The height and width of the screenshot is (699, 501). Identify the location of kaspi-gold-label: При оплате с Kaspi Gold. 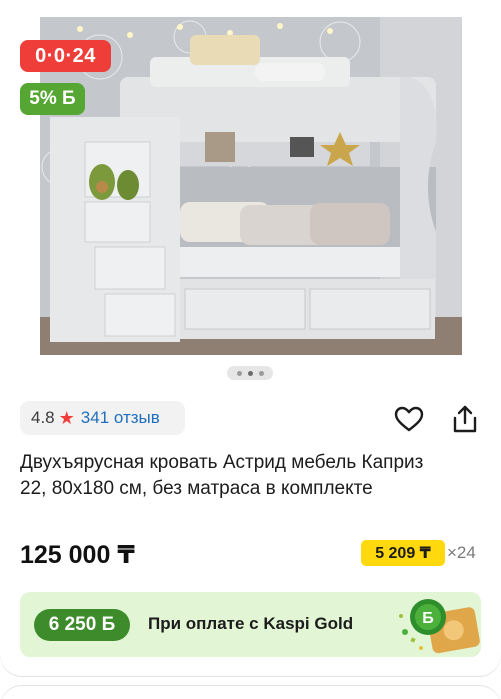
(251, 623).